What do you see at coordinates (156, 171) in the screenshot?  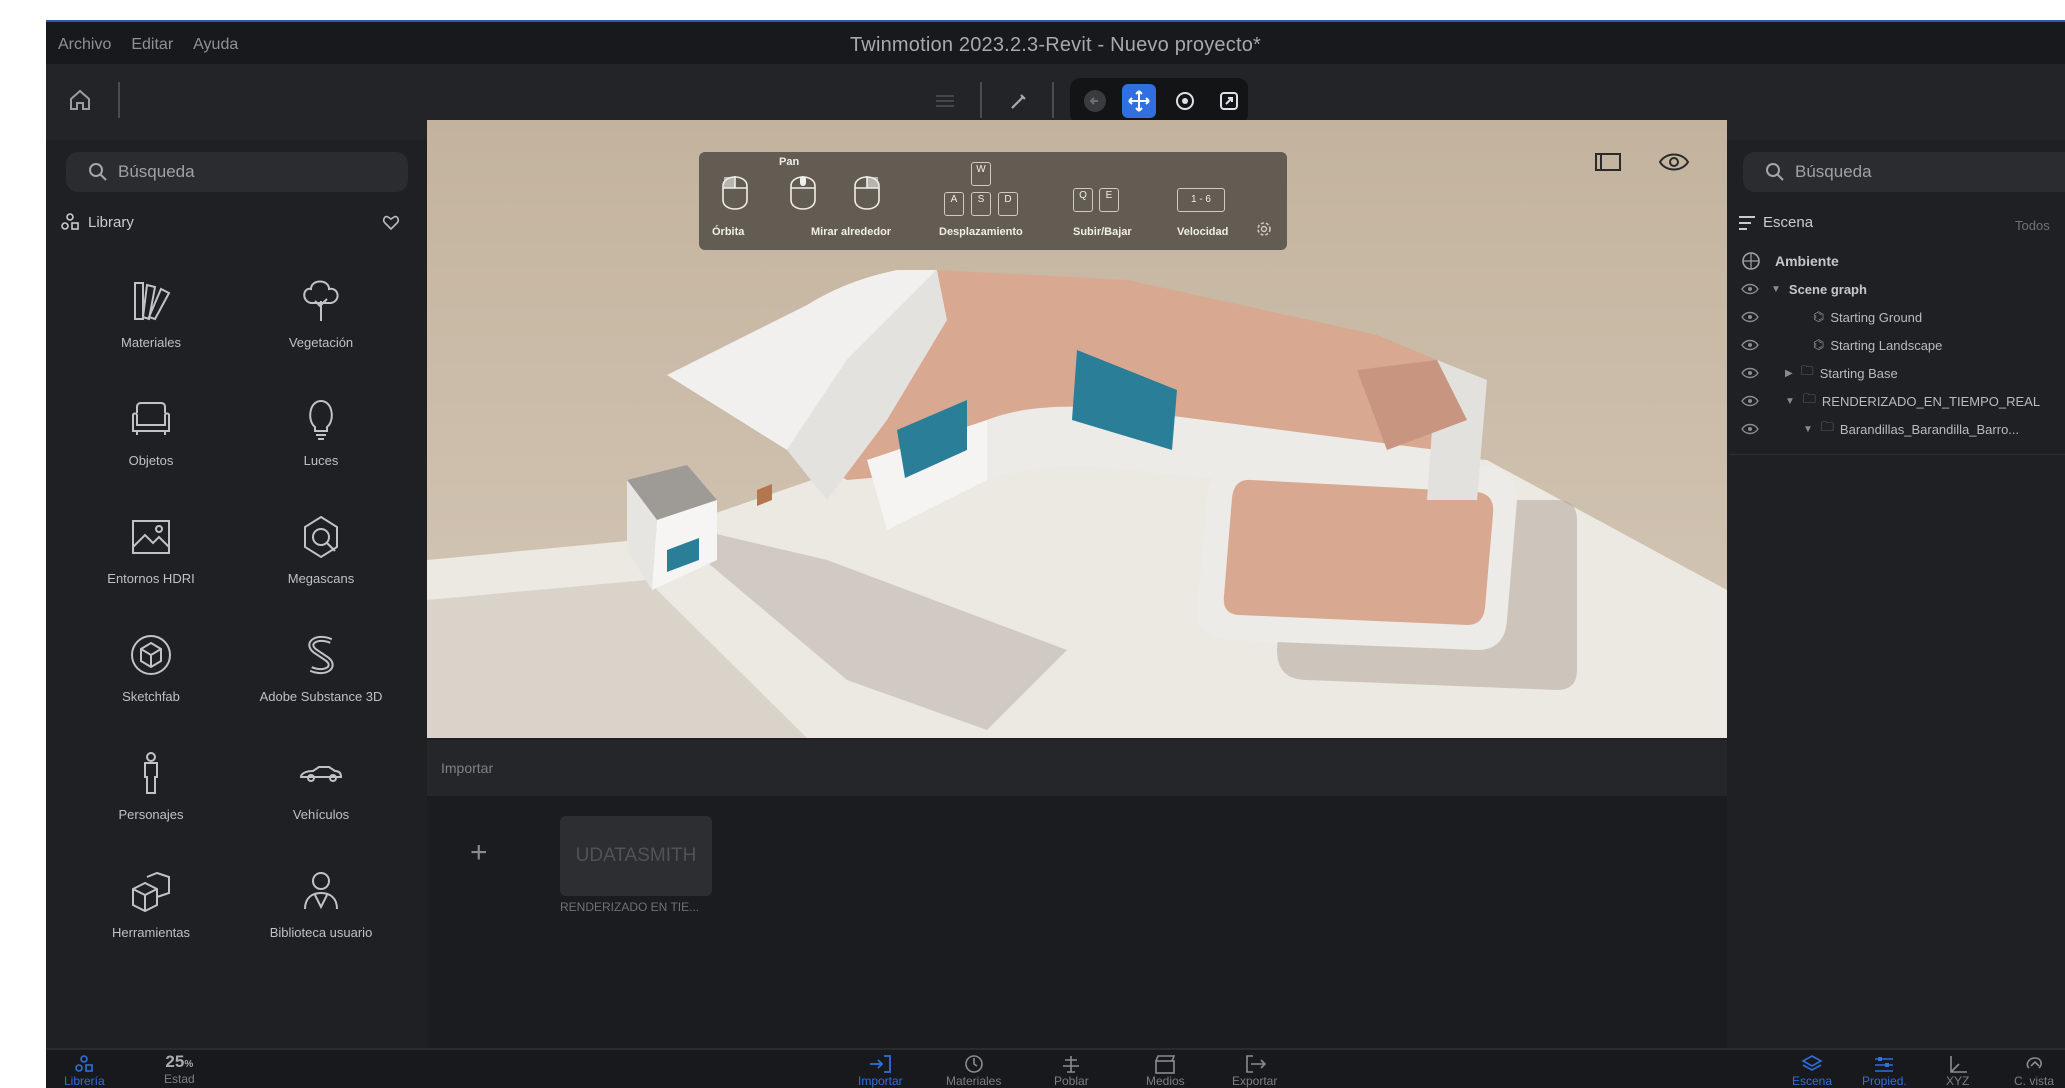 I see `library-search-placeholder: Búsqueda` at bounding box center [156, 171].